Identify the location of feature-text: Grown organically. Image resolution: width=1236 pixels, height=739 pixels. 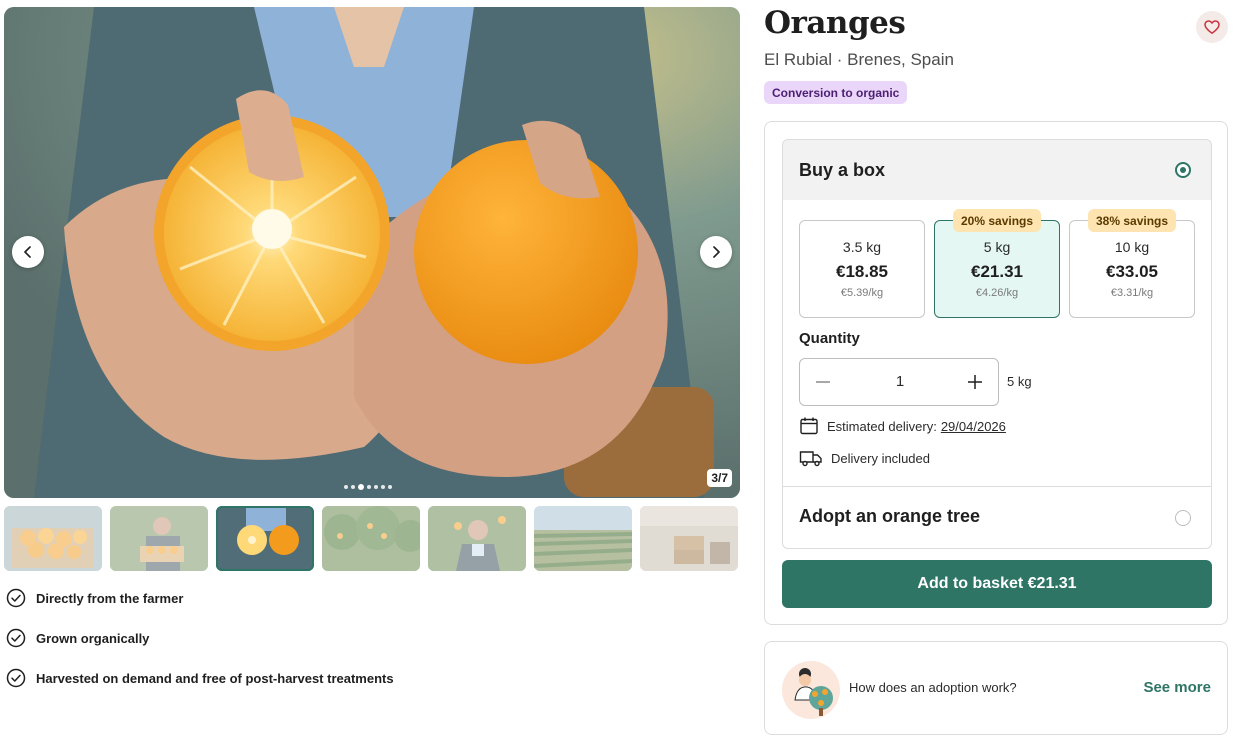
(93, 638).